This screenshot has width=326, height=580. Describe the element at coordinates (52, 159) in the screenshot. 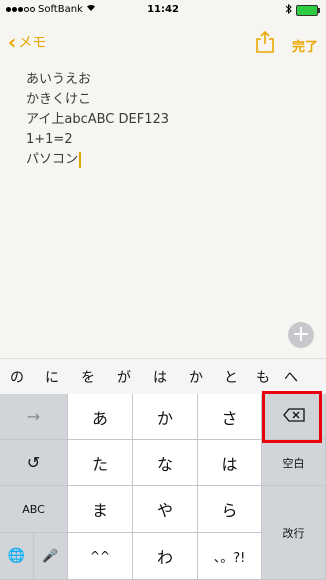

I see `note-line-text: パソコン` at that location.